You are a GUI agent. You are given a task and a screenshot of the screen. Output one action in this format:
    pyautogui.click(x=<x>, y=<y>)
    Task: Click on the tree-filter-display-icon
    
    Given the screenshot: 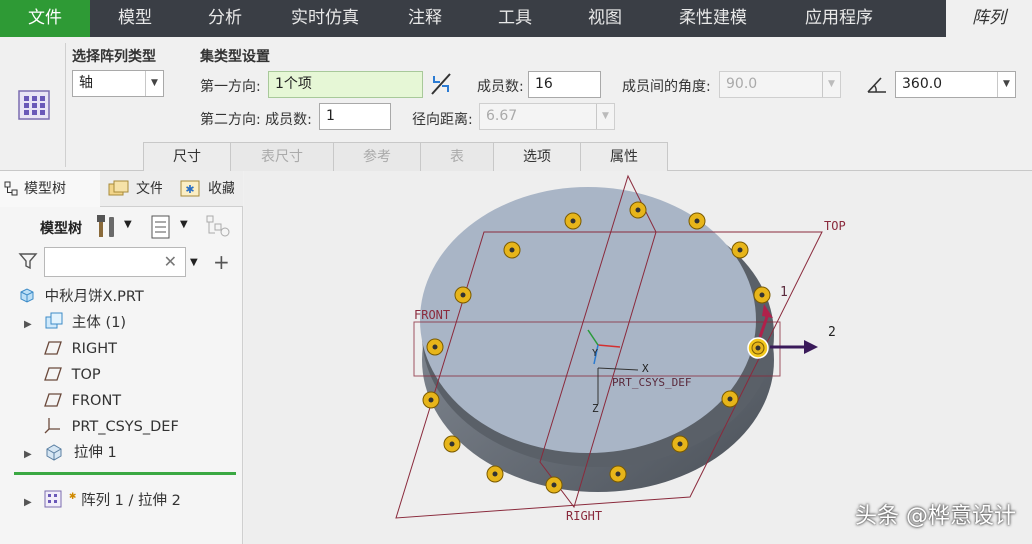 What is the action you would take?
    pyautogui.click(x=218, y=226)
    